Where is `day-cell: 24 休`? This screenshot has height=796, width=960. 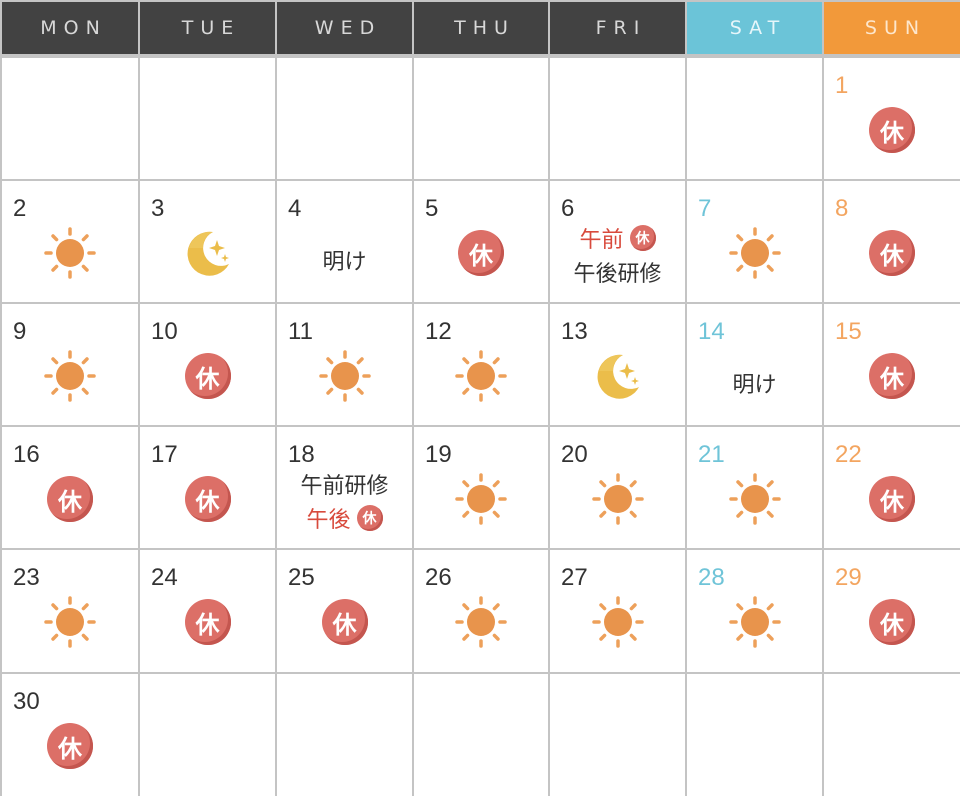 day-cell: 24 休 is located at coordinates (207, 611).